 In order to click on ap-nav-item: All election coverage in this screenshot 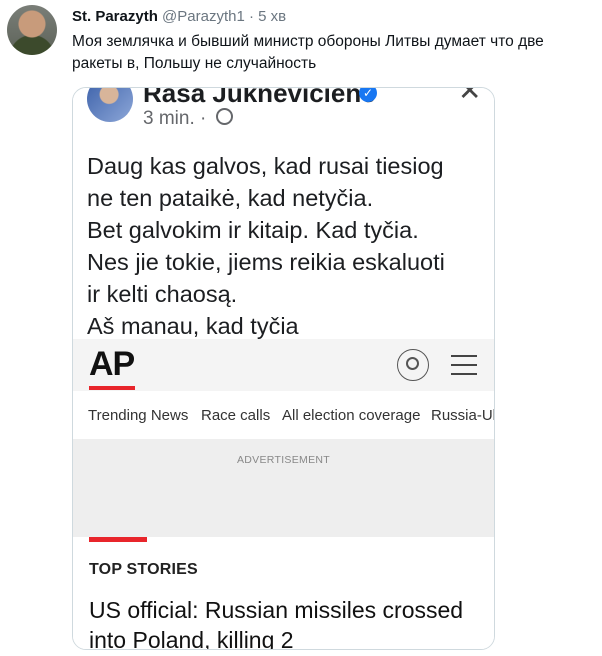, I will do `click(351, 415)`.